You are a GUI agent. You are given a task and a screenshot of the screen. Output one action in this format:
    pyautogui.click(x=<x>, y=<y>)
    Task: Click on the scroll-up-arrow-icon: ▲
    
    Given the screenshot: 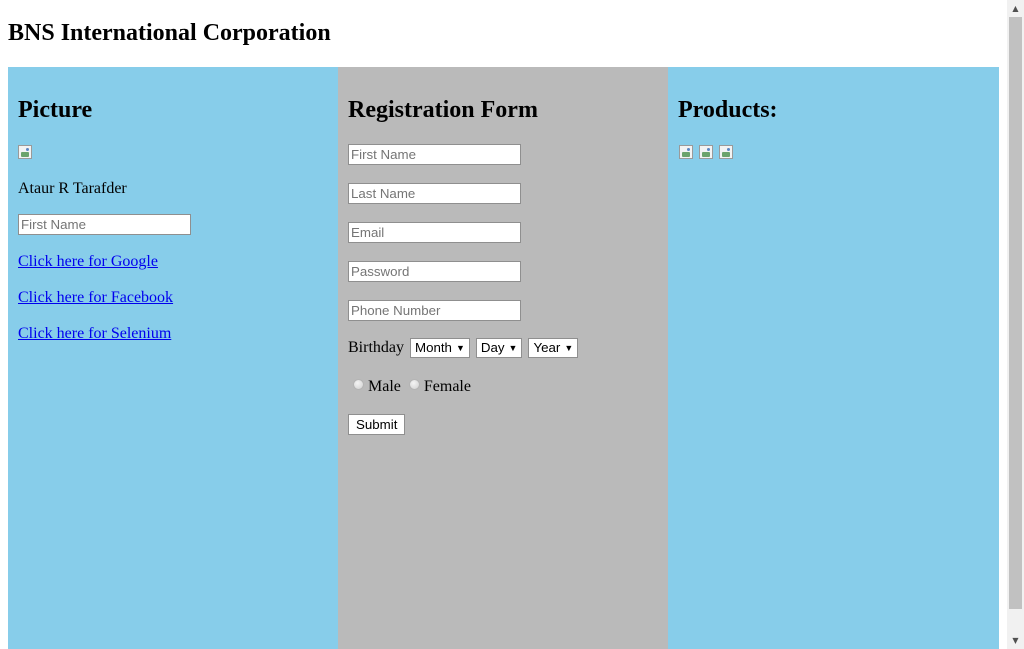 What is the action you would take?
    pyautogui.click(x=1015, y=8)
    